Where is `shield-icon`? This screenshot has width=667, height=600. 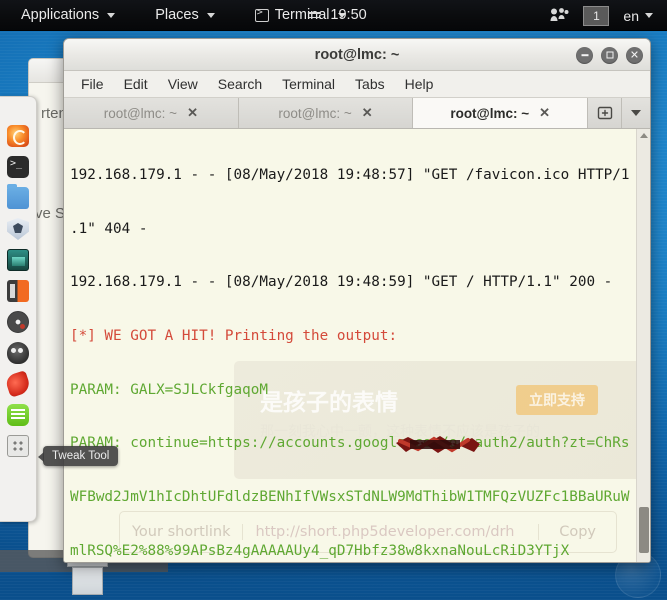
shield-icon is located at coordinates (18, 229).